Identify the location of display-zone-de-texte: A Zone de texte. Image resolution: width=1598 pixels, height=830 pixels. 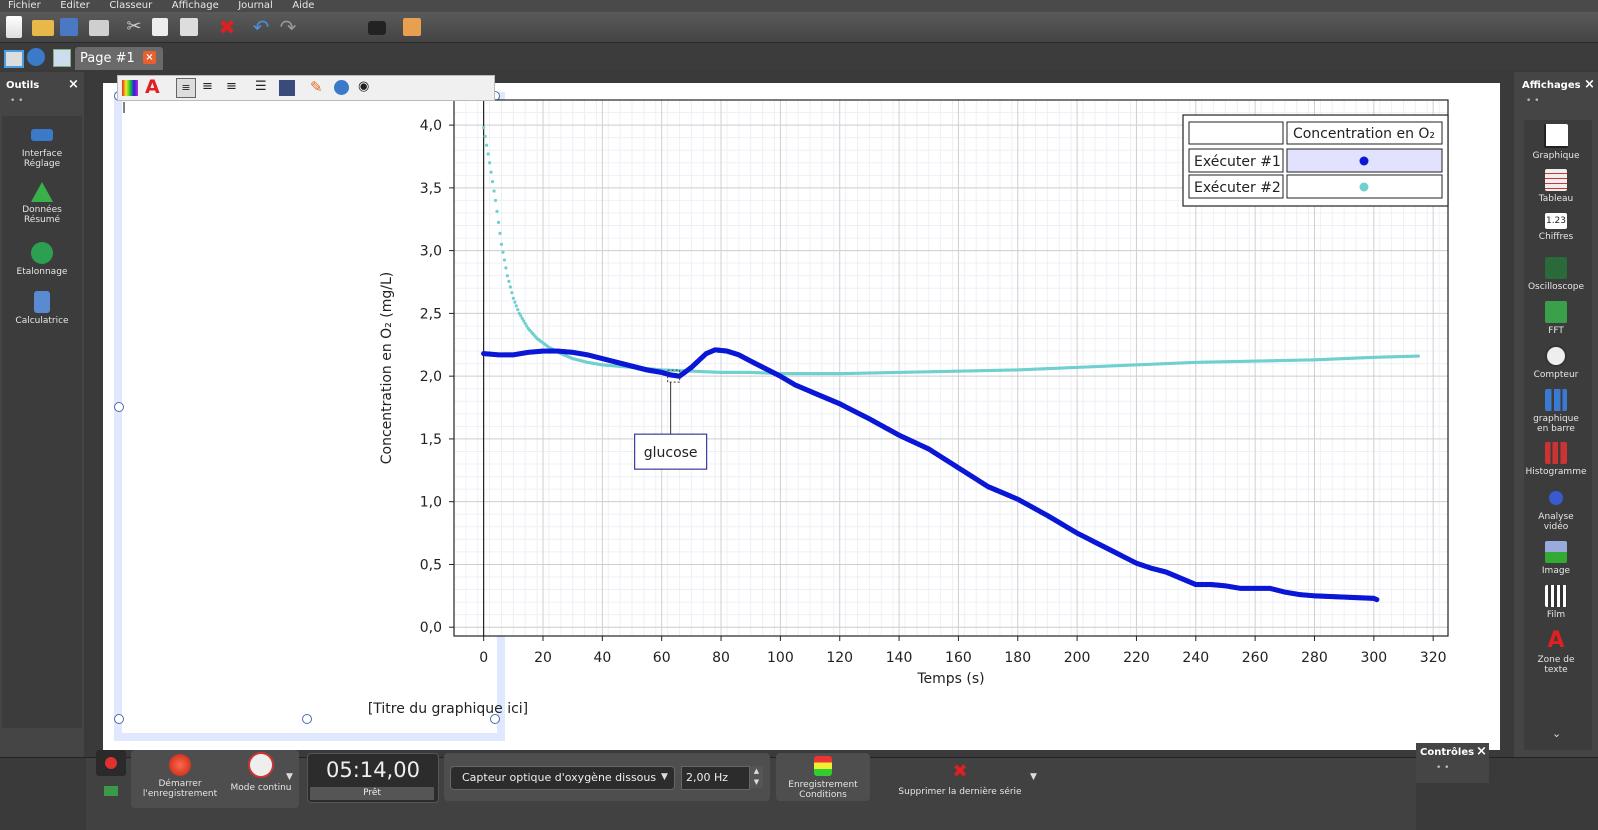
(1556, 652).